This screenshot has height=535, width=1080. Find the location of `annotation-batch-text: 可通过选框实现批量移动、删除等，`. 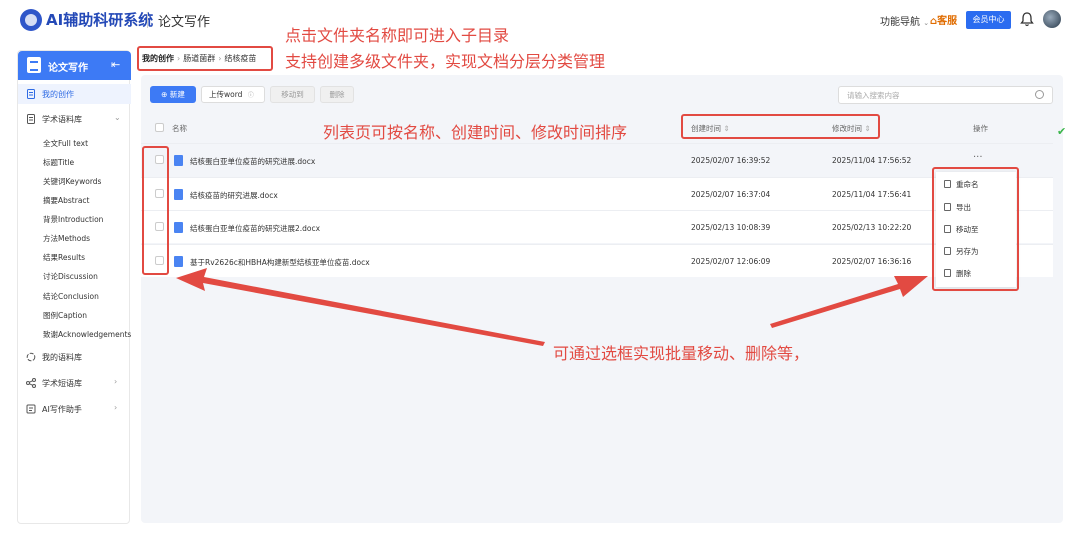

annotation-batch-text: 可通过选框实现批量移动、删除等， is located at coordinates (681, 353).